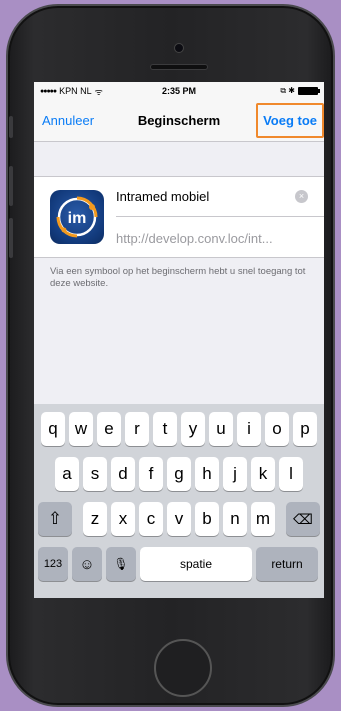  I want to click on bookmark-name-value: Intramed mobiel, so click(163, 196).